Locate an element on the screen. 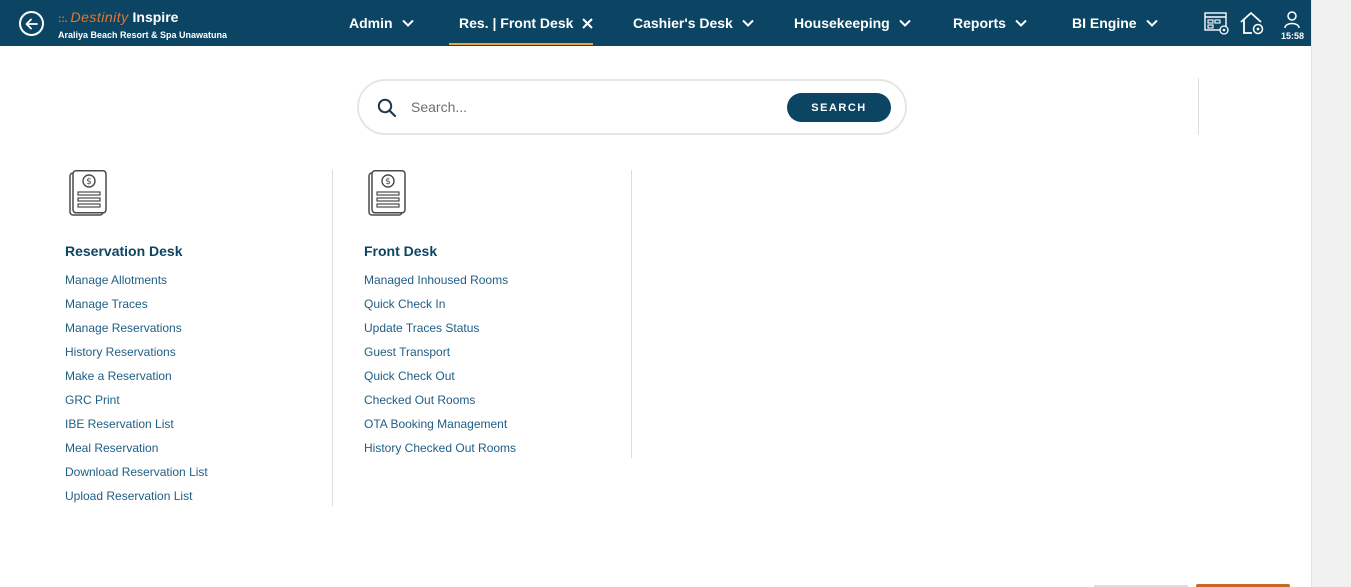 The height and width of the screenshot is (587, 1351). home-settings-icon is located at coordinates (1252, 26).